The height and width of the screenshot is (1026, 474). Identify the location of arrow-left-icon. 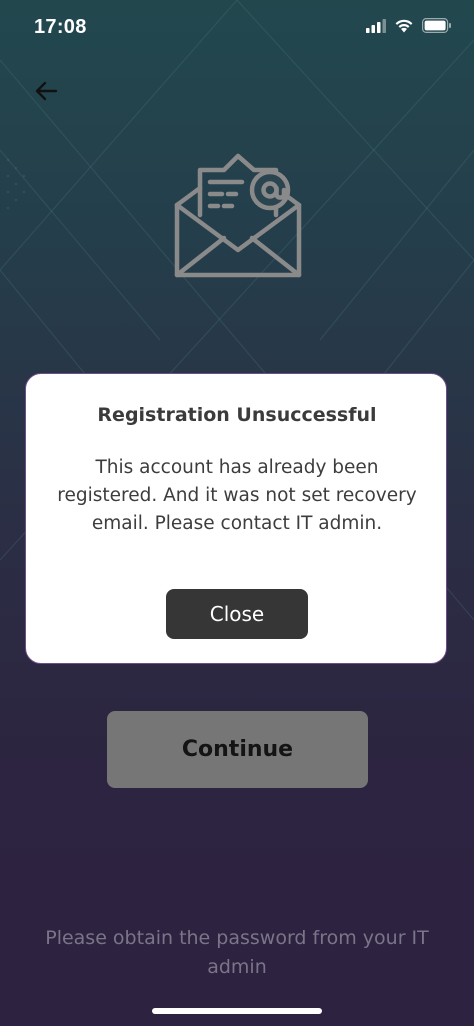
(46, 91).